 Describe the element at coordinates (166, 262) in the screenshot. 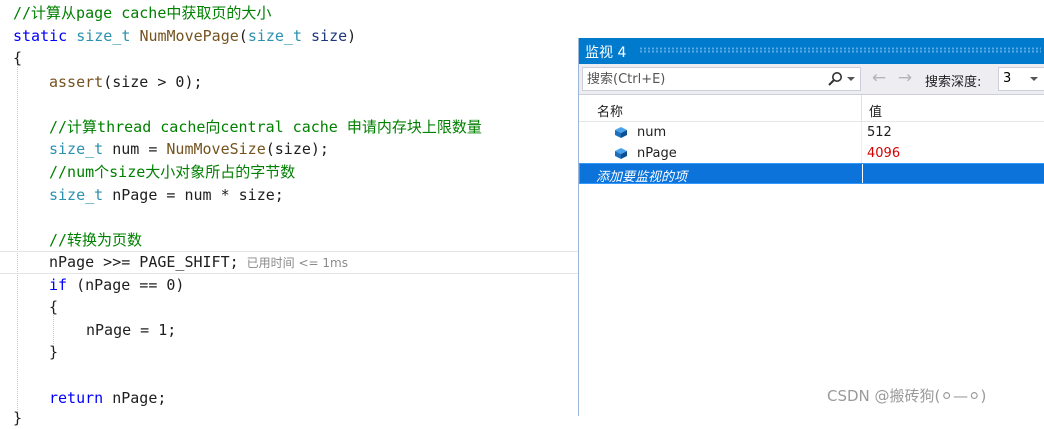

I see `code-text: >>= PAGE_SHIFT;` at that location.